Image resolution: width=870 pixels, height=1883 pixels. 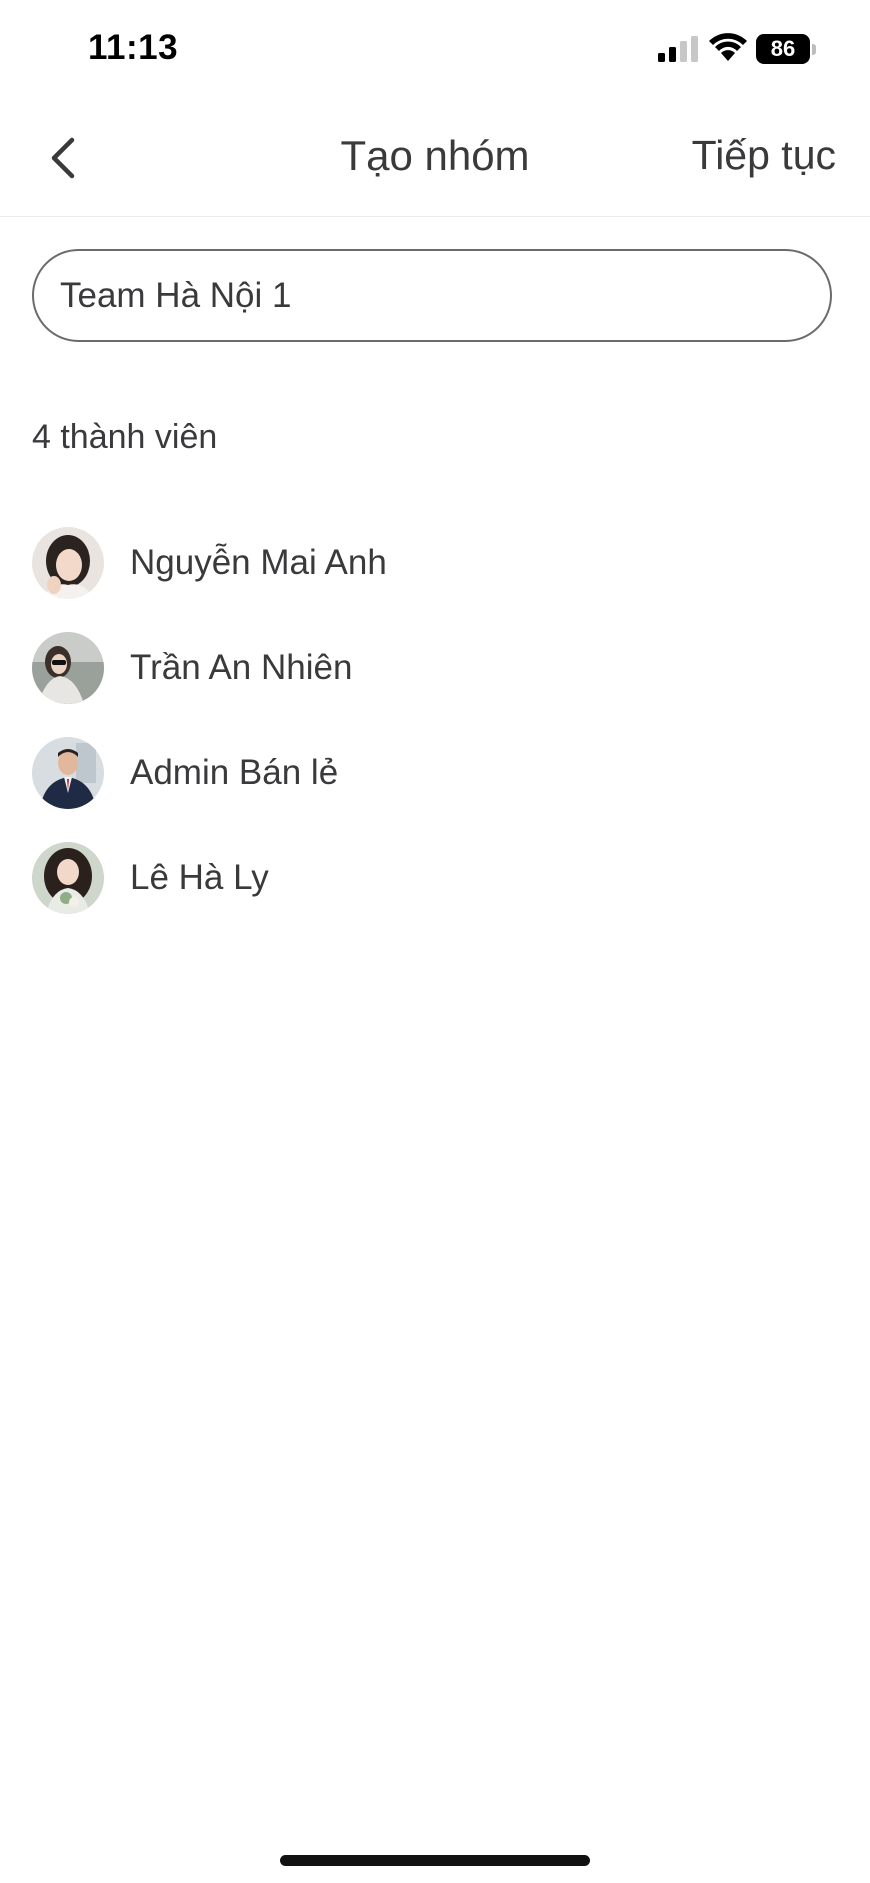 What do you see at coordinates (783, 49) in the screenshot?
I see `battery-level: 86` at bounding box center [783, 49].